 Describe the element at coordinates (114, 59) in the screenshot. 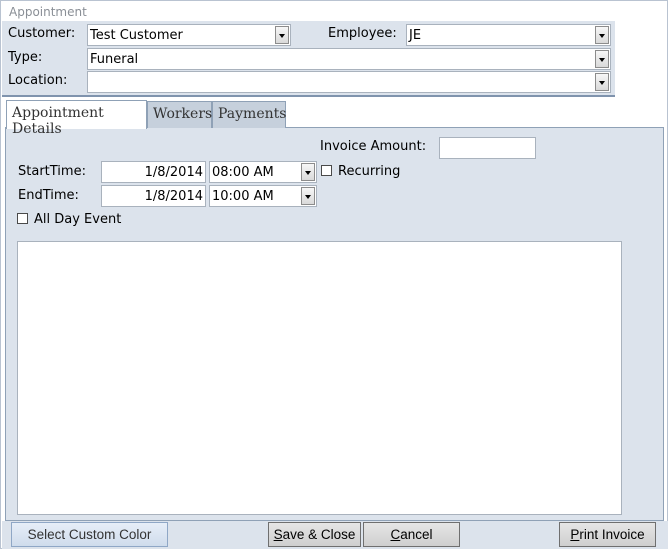

I see `type-value: Funeral` at that location.